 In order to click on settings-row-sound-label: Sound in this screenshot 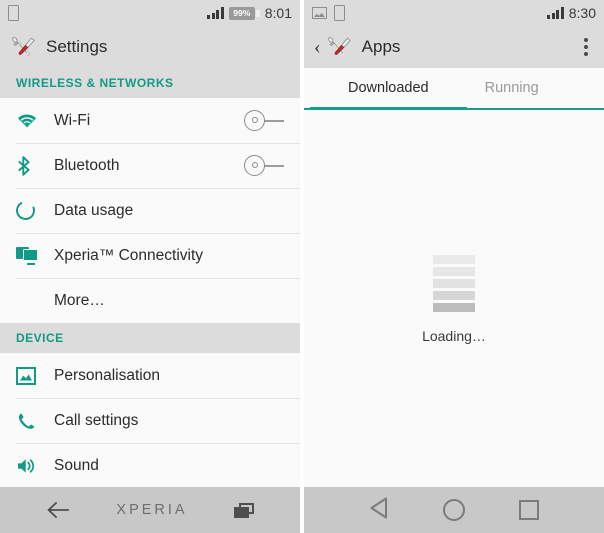, I will do `click(76, 465)`.